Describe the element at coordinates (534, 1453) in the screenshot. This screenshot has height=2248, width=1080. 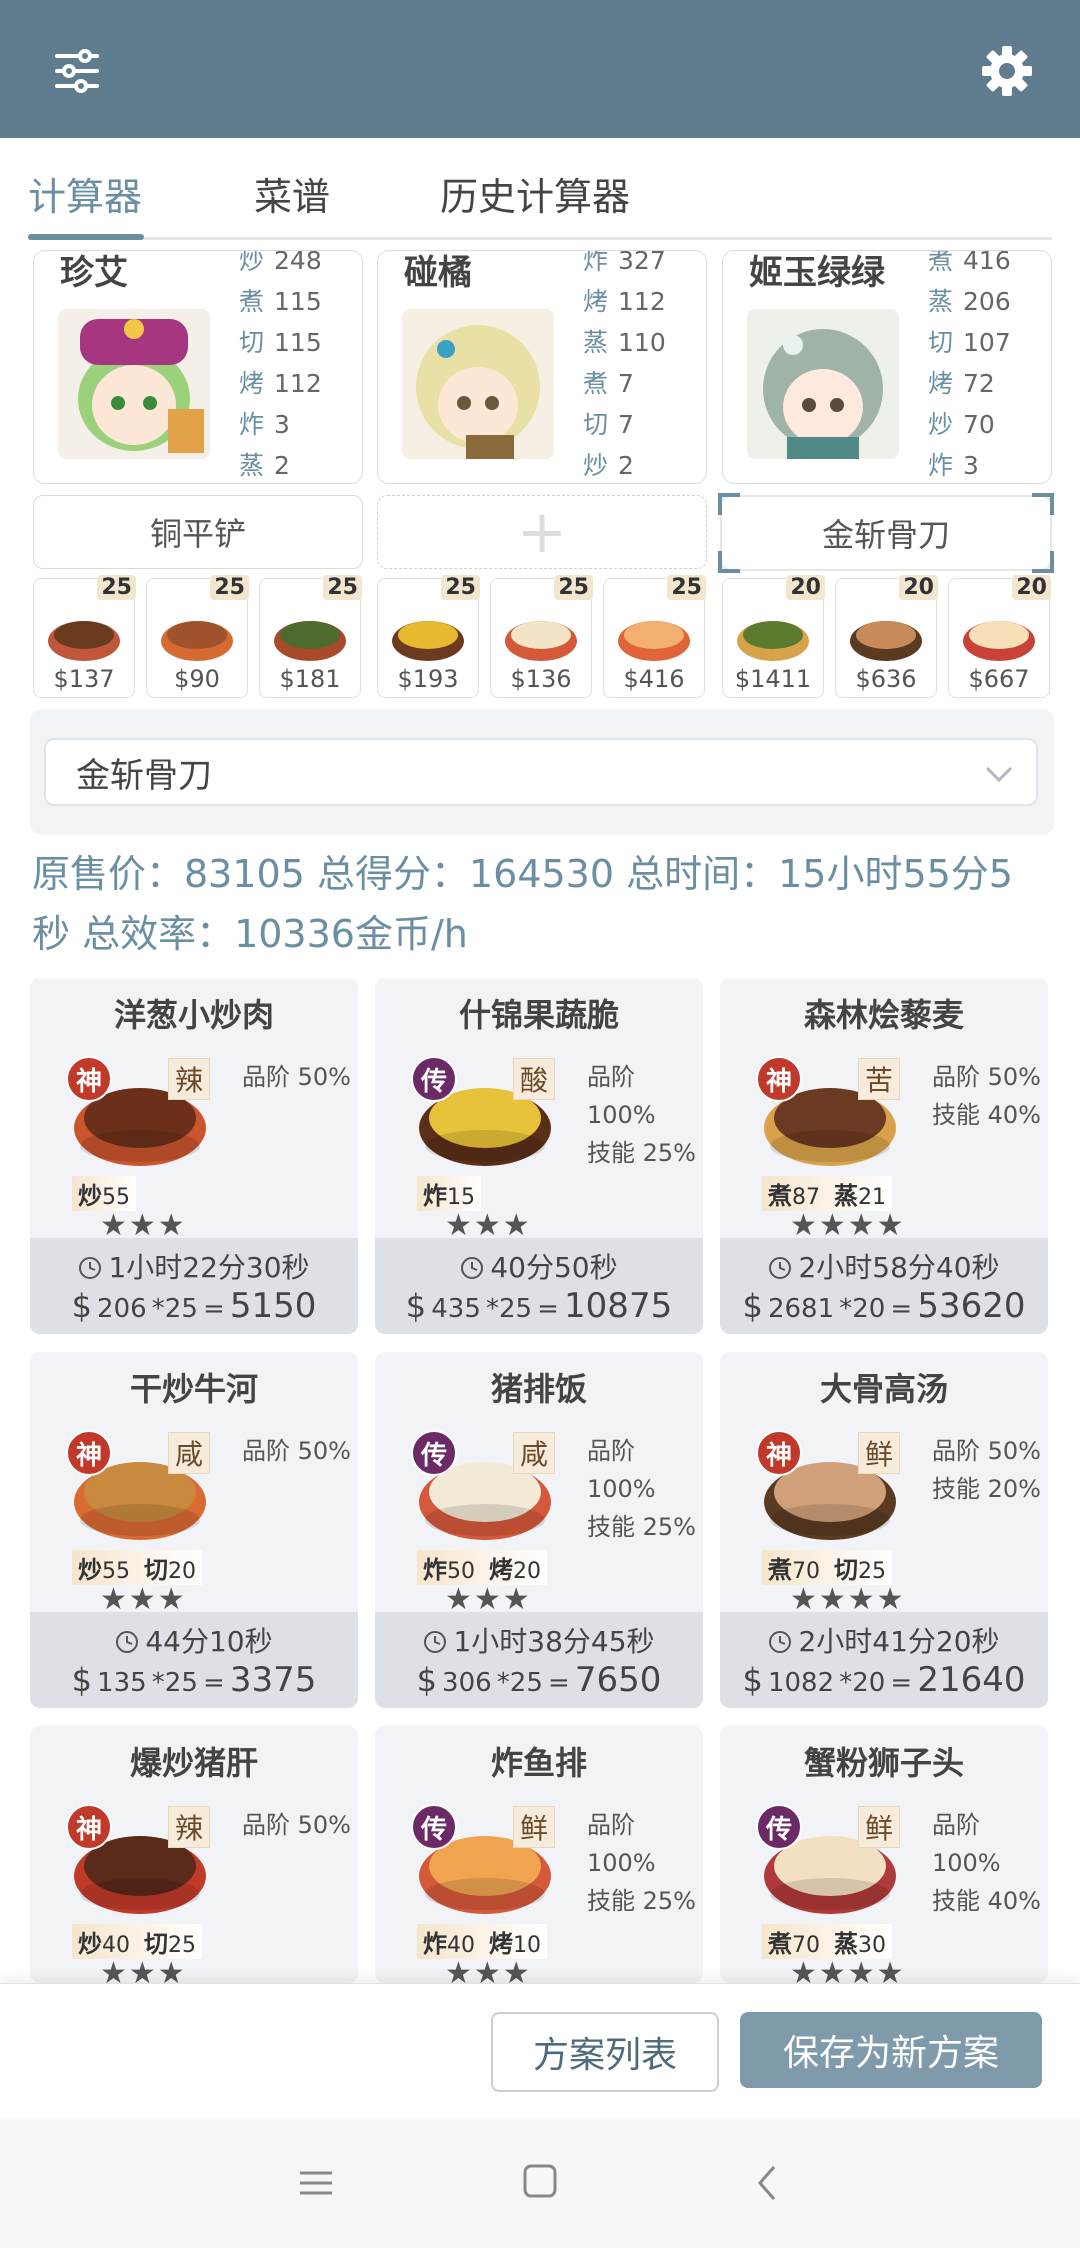
I see `flavor-tag: 咸` at that location.